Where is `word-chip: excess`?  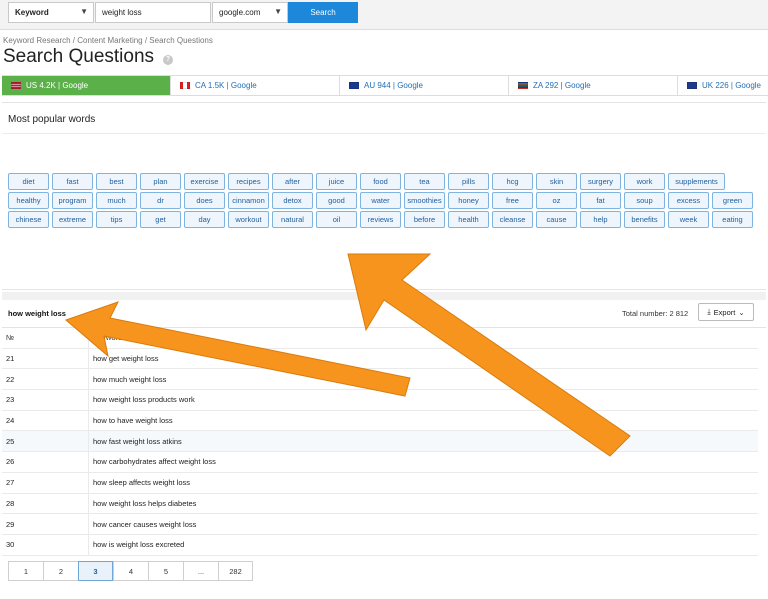 word-chip: excess is located at coordinates (688, 200).